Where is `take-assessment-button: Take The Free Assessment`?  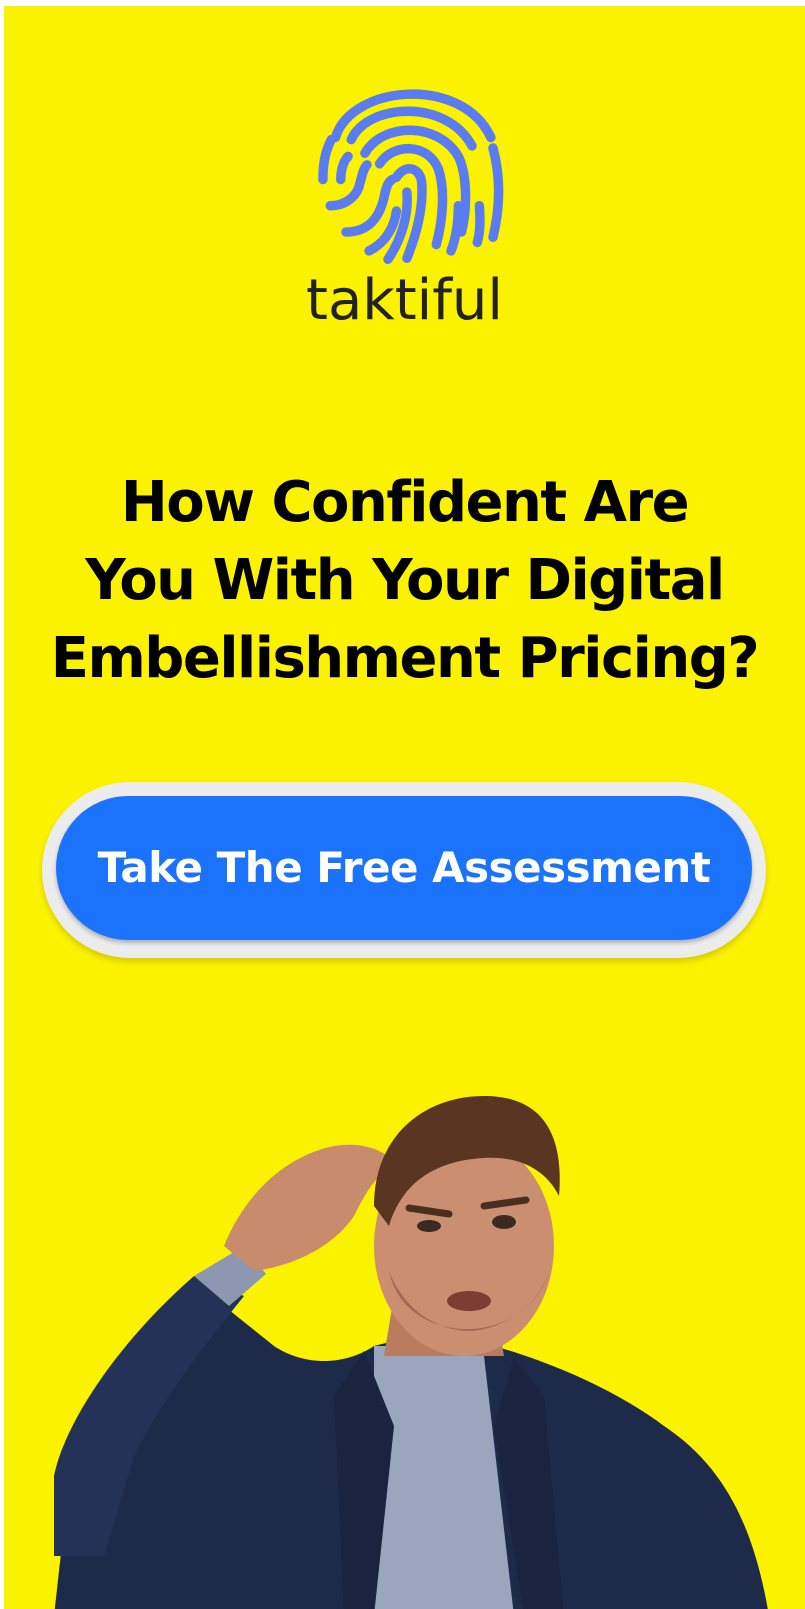 take-assessment-button: Take The Free Assessment is located at coordinates (404, 868).